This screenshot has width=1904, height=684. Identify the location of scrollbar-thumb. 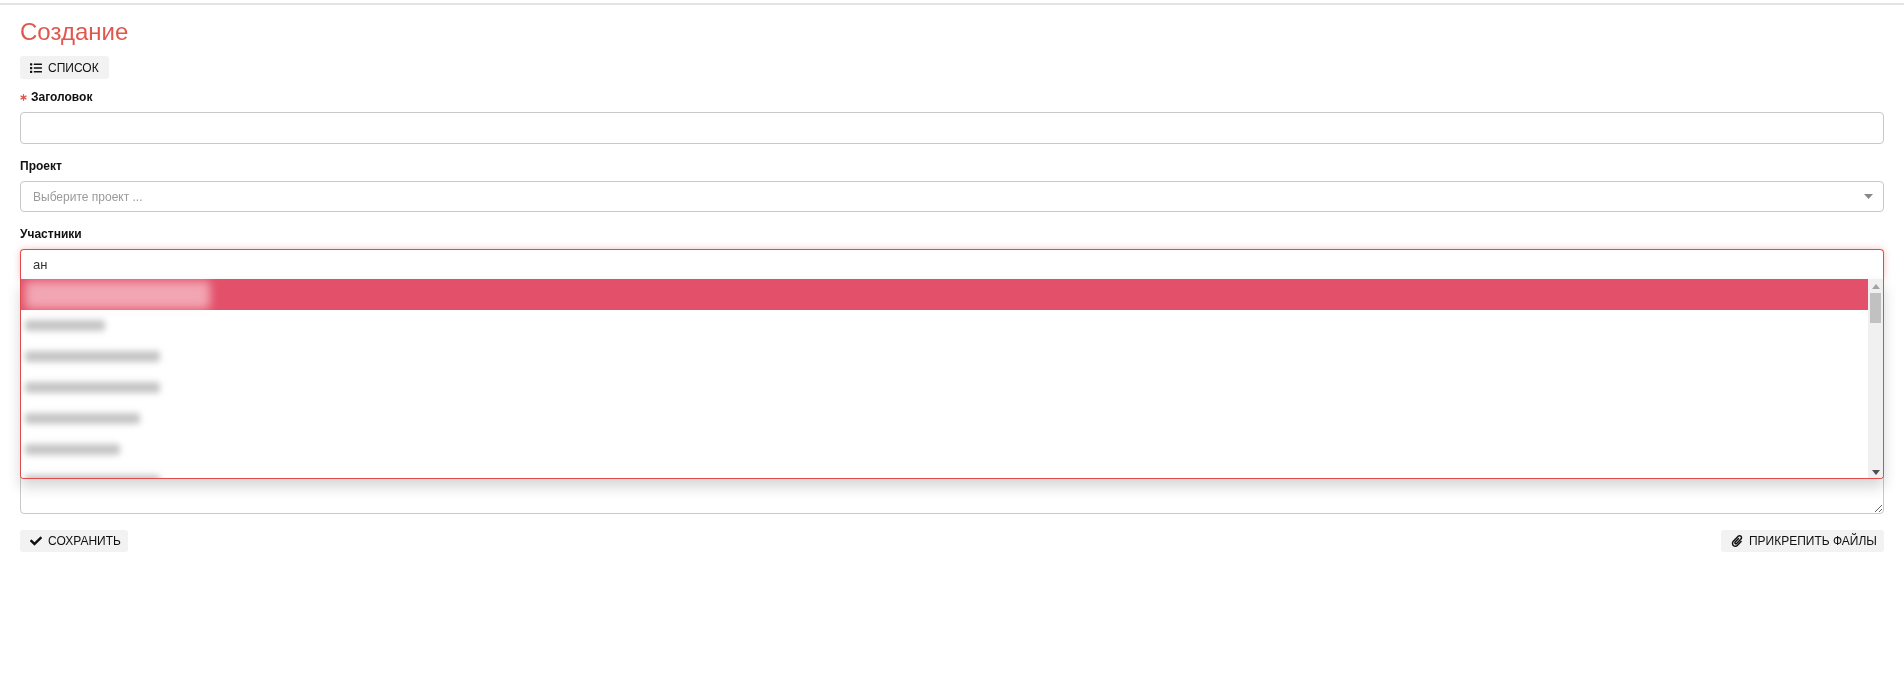
(1875, 308).